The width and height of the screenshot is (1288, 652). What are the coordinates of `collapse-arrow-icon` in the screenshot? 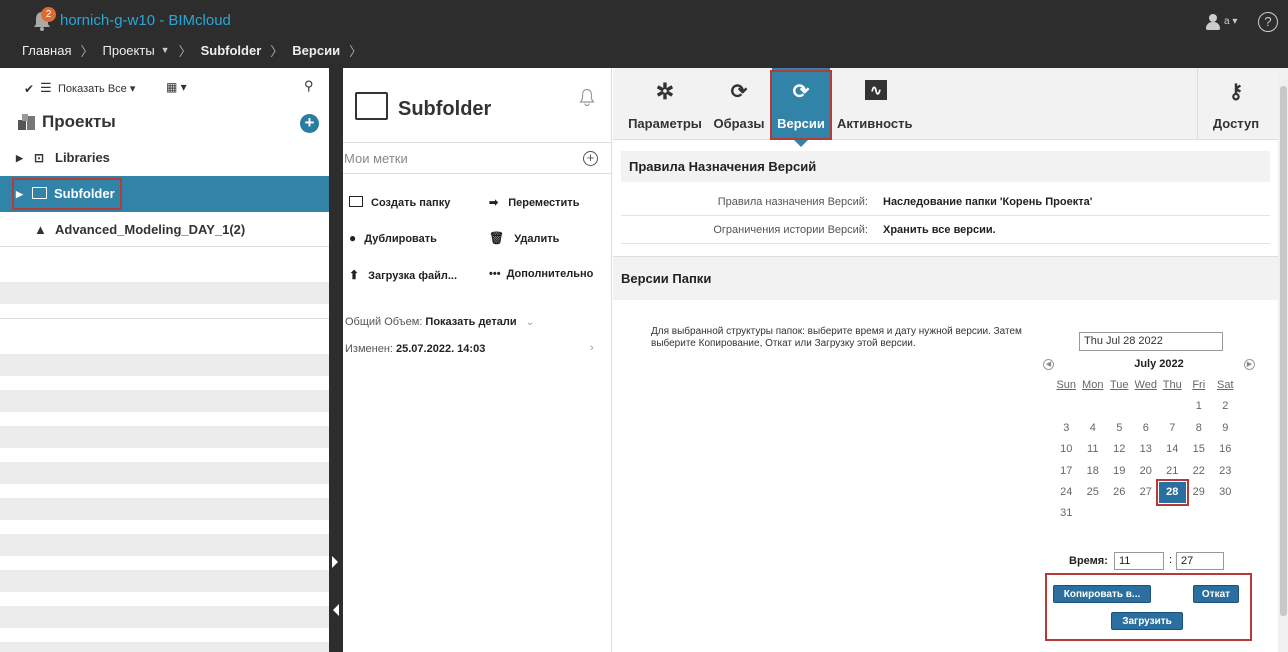 It's located at (336, 610).